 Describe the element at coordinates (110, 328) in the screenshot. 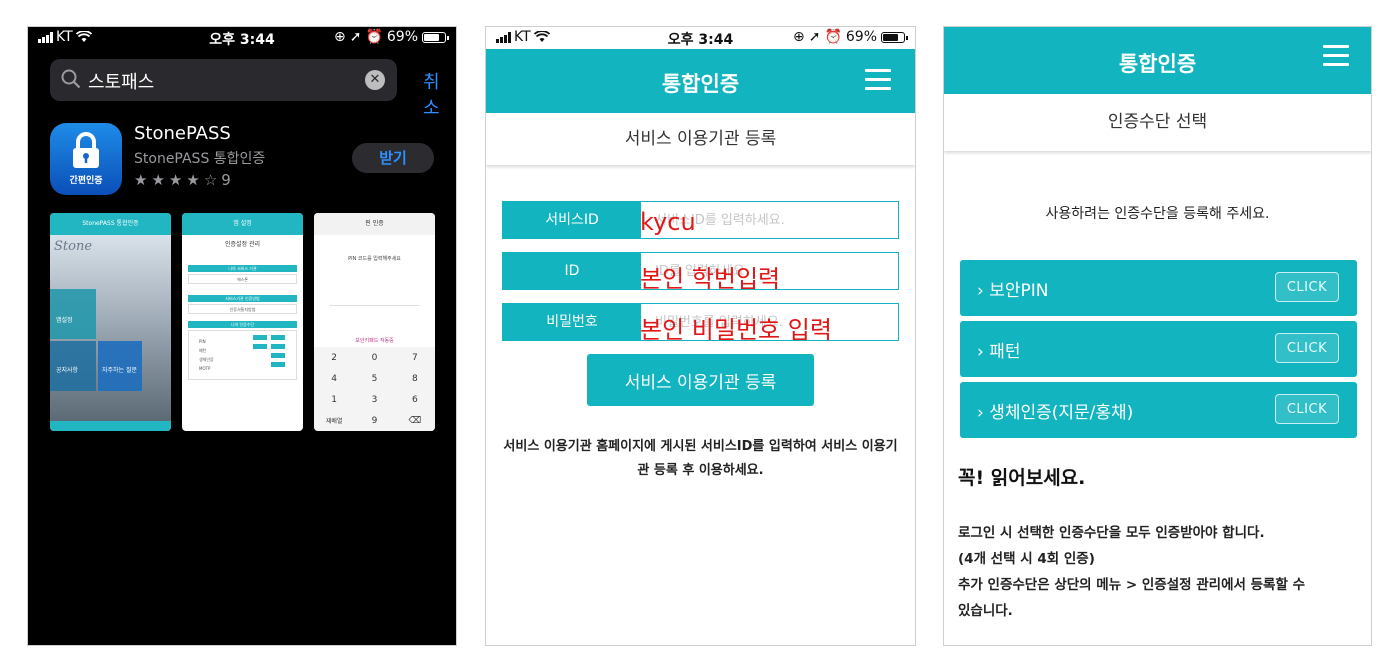

I see `building-photo: Stone 앱설정 공지사항 자주하는 질문` at that location.